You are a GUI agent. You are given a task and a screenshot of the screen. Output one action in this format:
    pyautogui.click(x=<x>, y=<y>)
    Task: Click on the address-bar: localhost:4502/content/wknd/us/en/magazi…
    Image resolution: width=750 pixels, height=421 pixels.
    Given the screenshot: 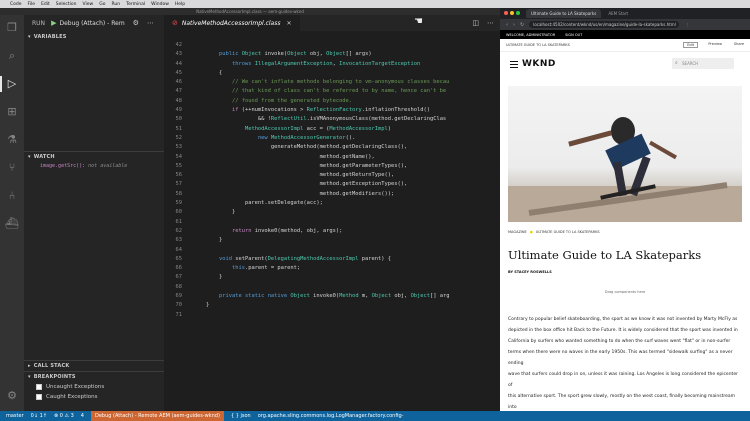 What is the action you would take?
    pyautogui.click(x=604, y=24)
    